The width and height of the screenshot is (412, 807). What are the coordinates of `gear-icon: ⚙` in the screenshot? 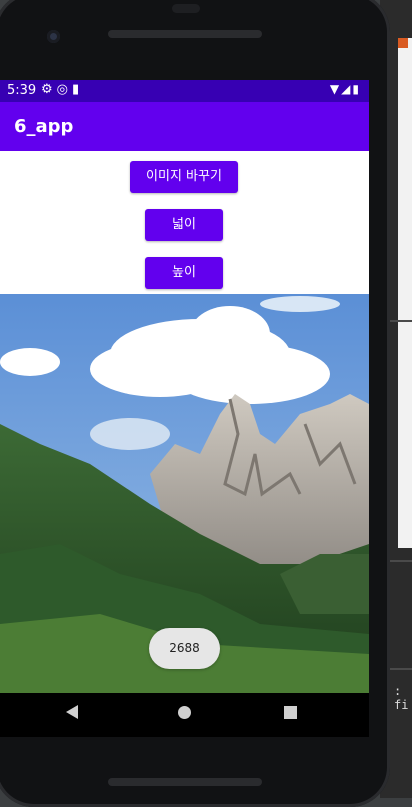 It's located at (49, 89).